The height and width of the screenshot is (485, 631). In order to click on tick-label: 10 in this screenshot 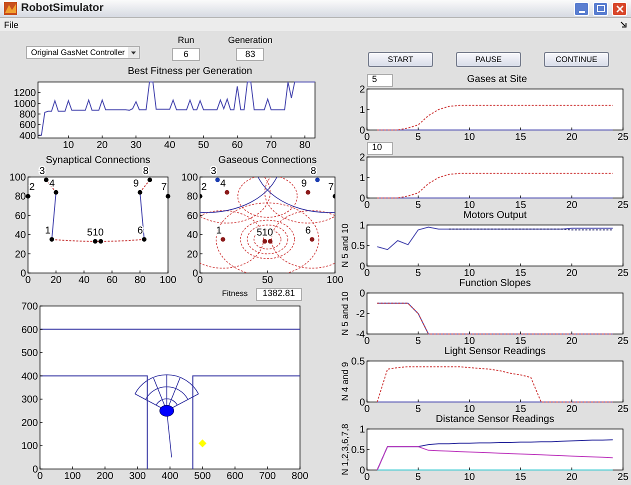, I will do `click(469, 205)`.